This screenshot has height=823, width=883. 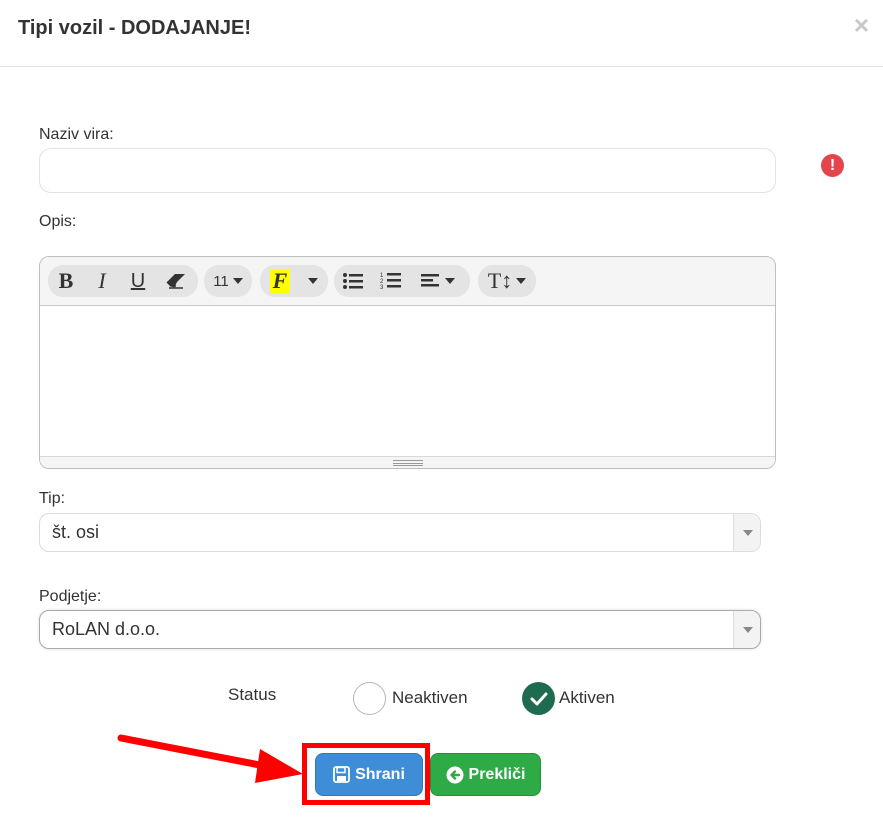 I want to click on radio-neaktiven-label: Neaktiven, so click(x=430, y=698).